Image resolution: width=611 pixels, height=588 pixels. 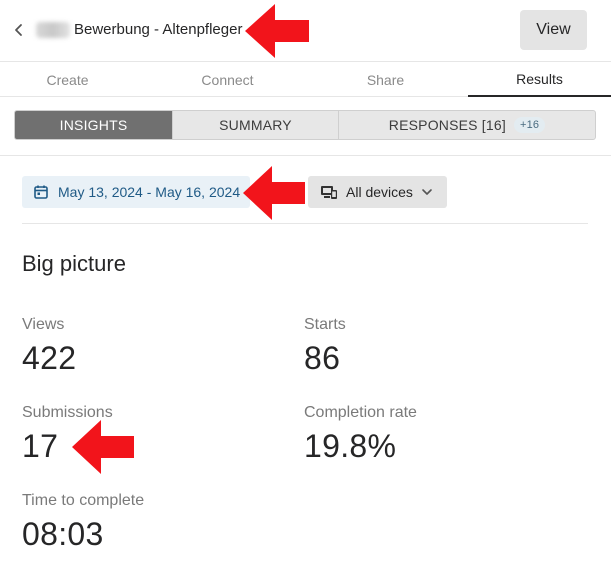 I want to click on blurred-name, so click(x=53, y=30).